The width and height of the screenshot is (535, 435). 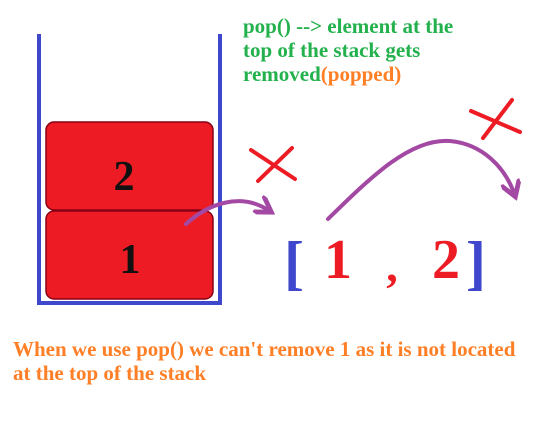 What do you see at coordinates (420, 179) in the screenshot?
I see `curved-arrow-icon` at bounding box center [420, 179].